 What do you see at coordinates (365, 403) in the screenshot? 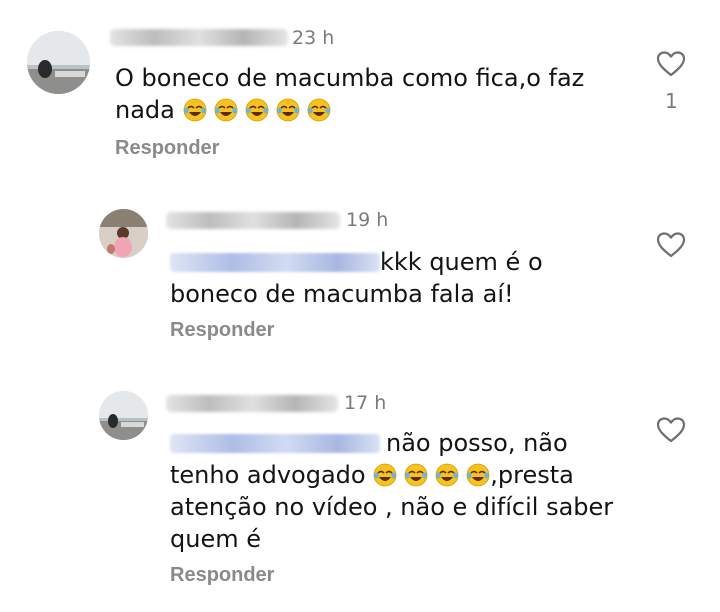
I see `comment-time: 17 h` at bounding box center [365, 403].